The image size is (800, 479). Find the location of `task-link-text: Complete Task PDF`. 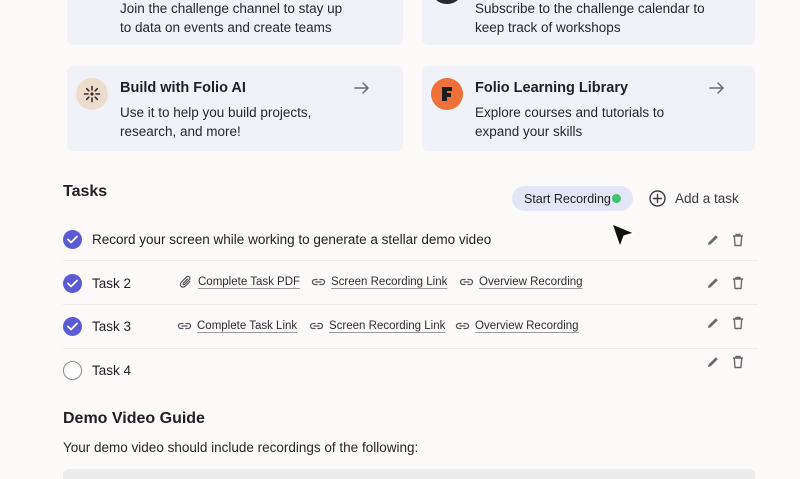

task-link-text: Complete Task PDF is located at coordinates (249, 282).